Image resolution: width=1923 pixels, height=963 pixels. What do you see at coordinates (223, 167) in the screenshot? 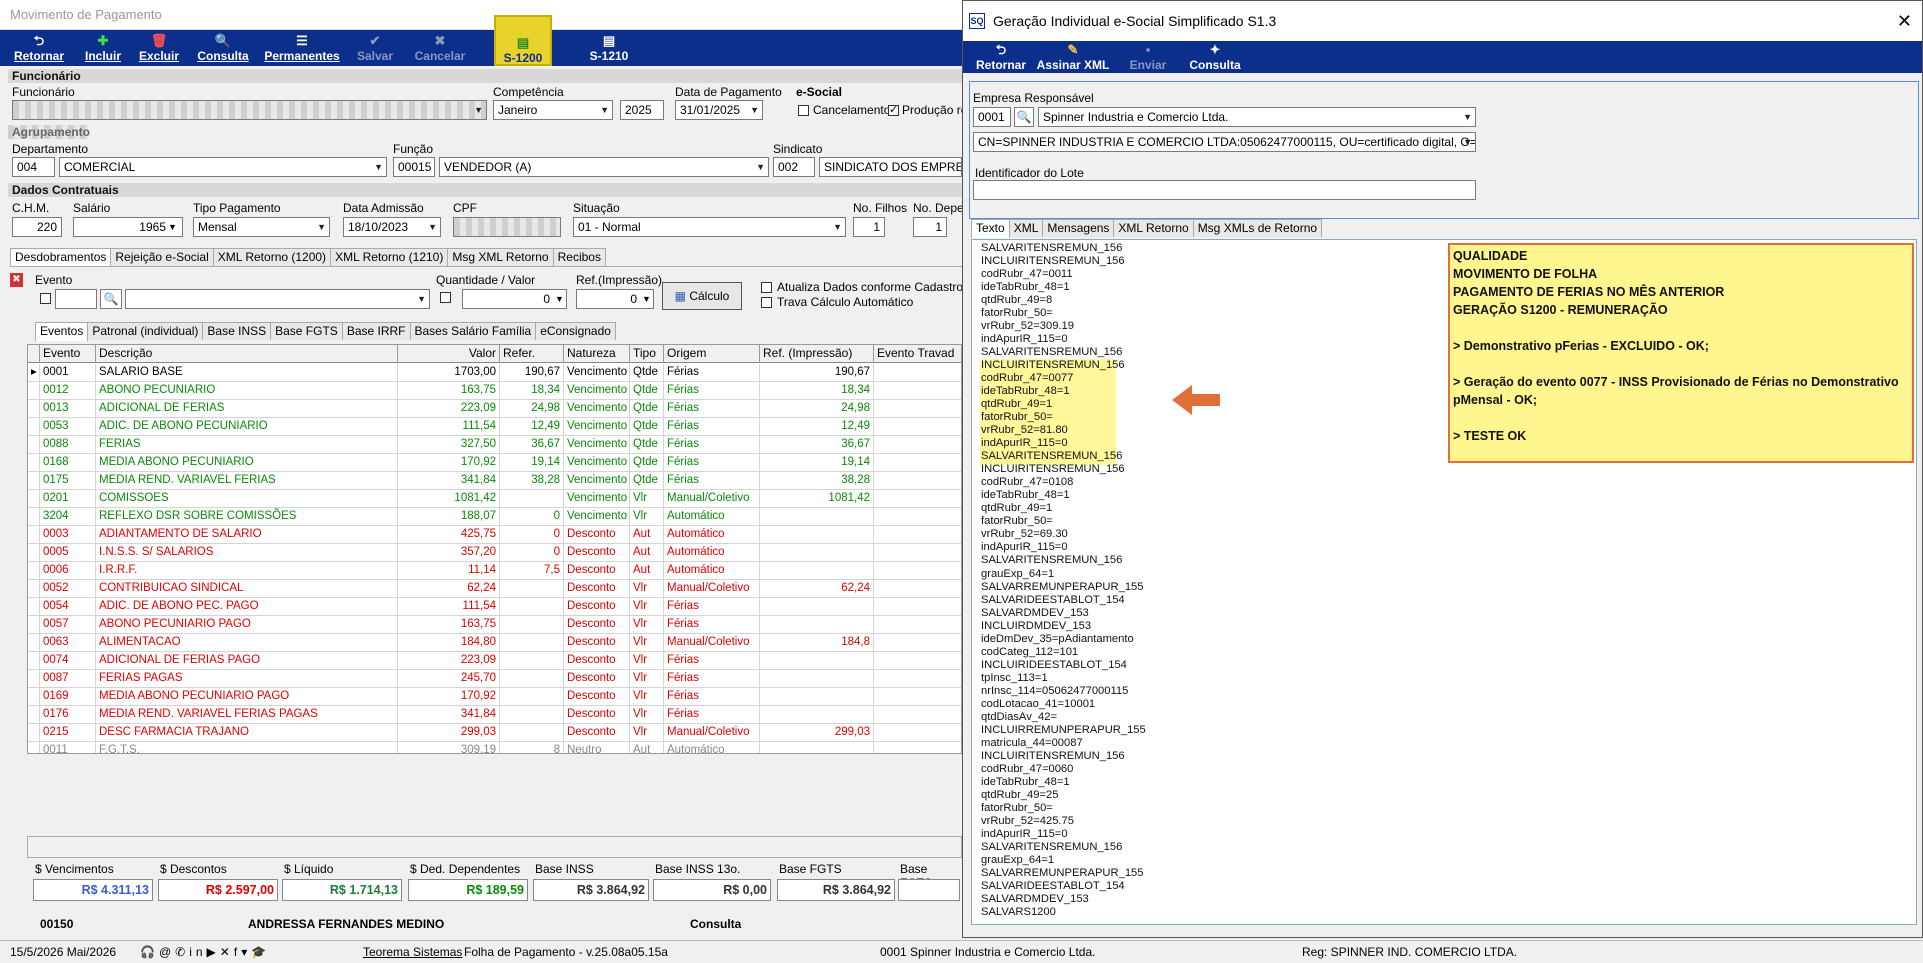
I see `departamento-select: COMERCIAL` at bounding box center [223, 167].